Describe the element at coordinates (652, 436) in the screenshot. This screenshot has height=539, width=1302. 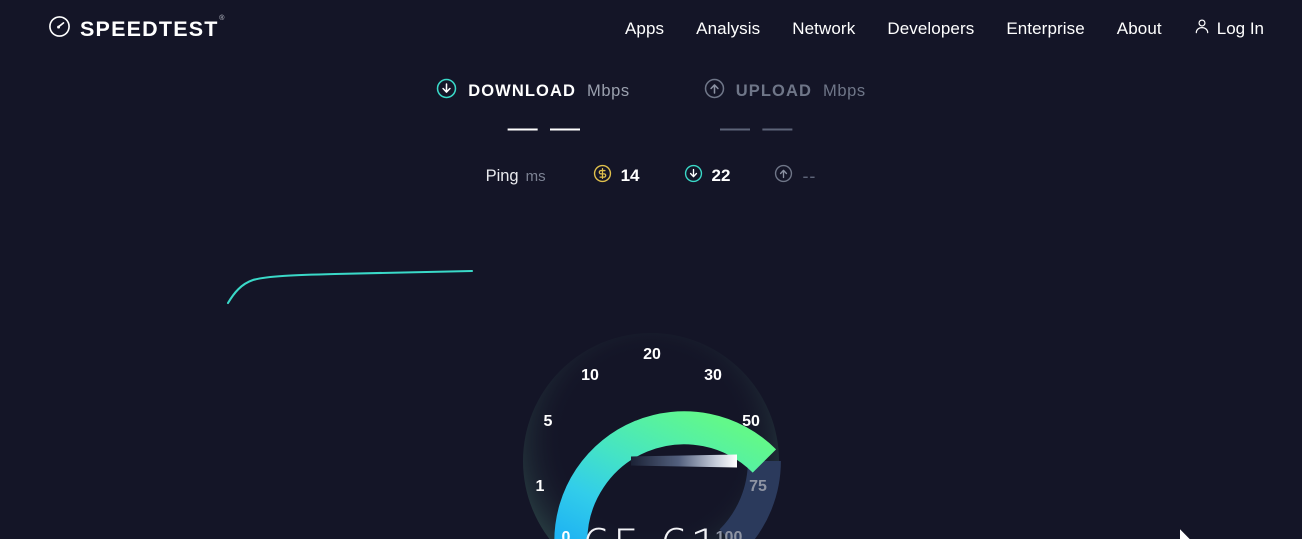
I see `gauge-arc` at that location.